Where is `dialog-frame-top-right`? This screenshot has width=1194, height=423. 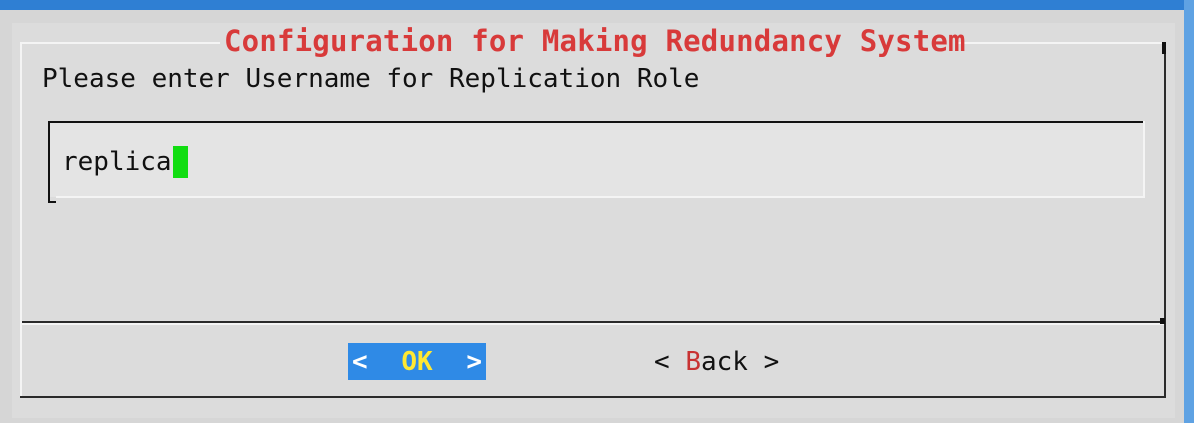 dialog-frame-top-right is located at coordinates (1060, 43).